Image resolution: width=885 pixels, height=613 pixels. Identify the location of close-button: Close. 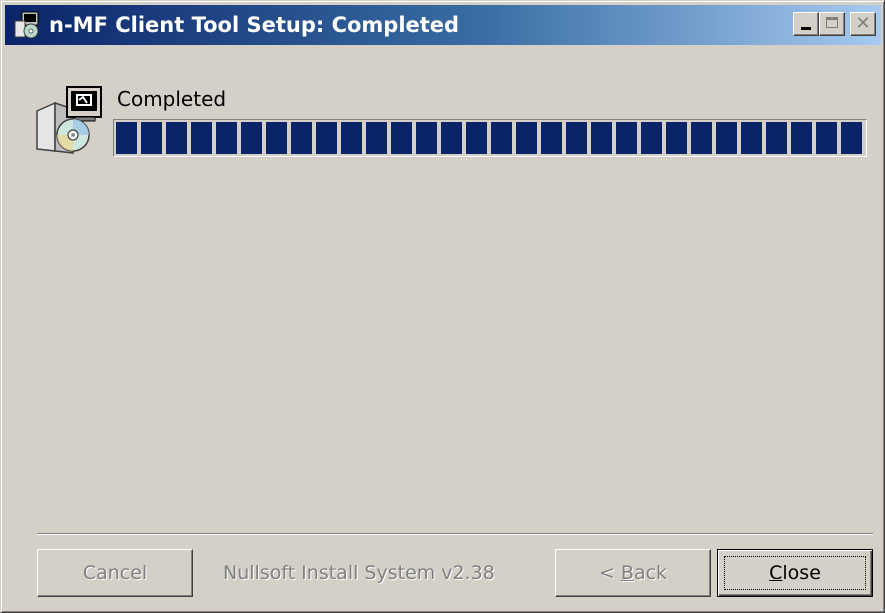
(795, 573).